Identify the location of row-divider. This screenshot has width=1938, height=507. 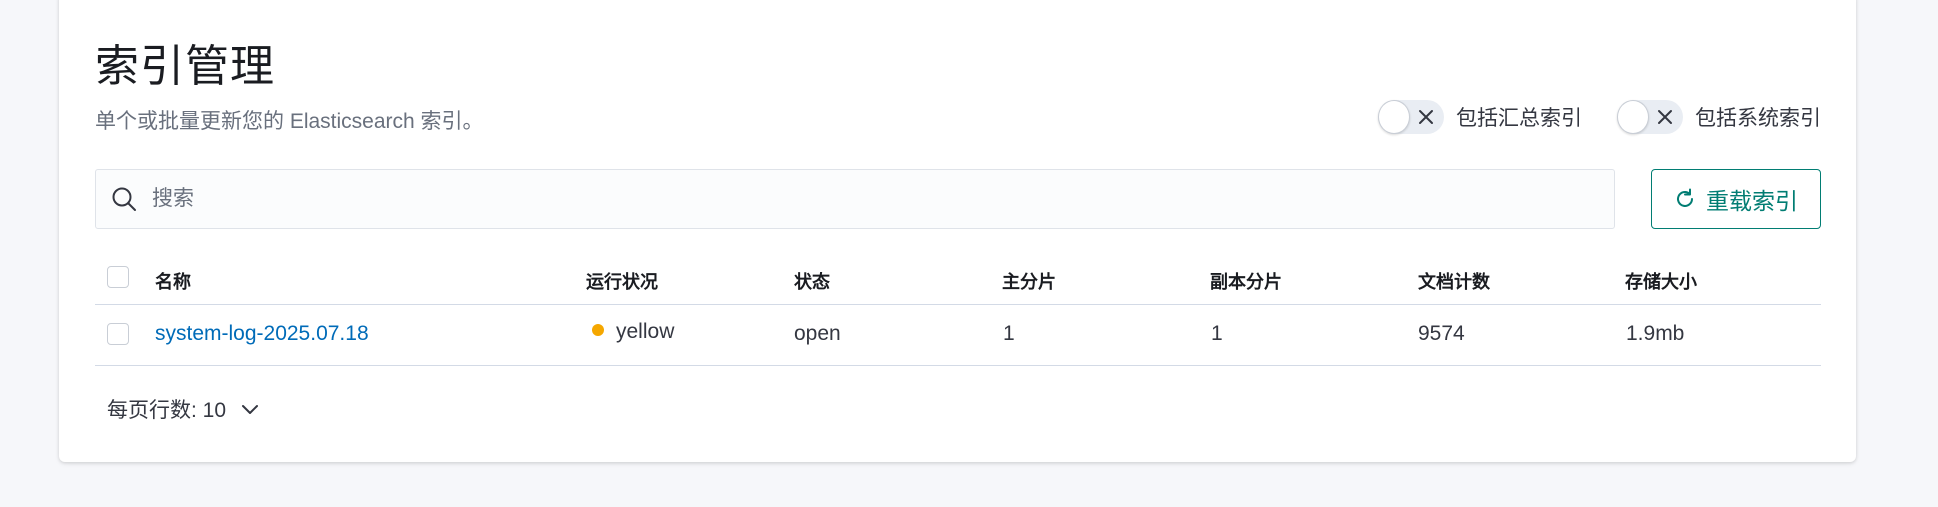
(958, 365).